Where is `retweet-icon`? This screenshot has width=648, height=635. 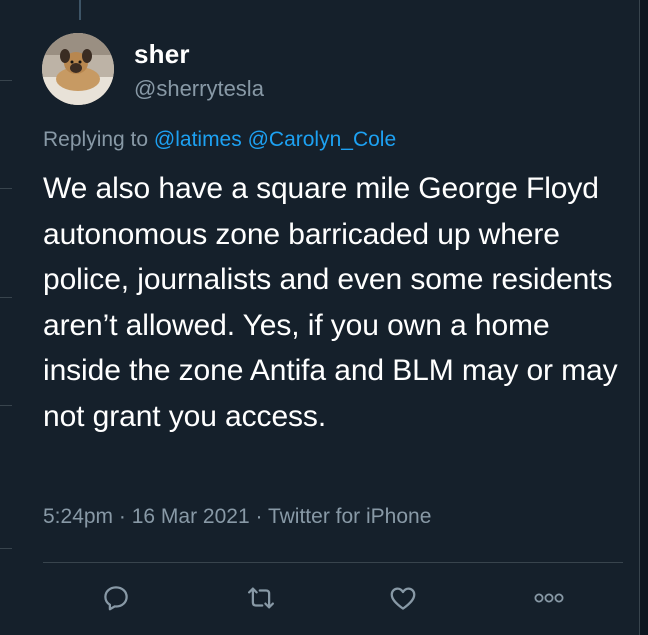 retweet-icon is located at coordinates (261, 598).